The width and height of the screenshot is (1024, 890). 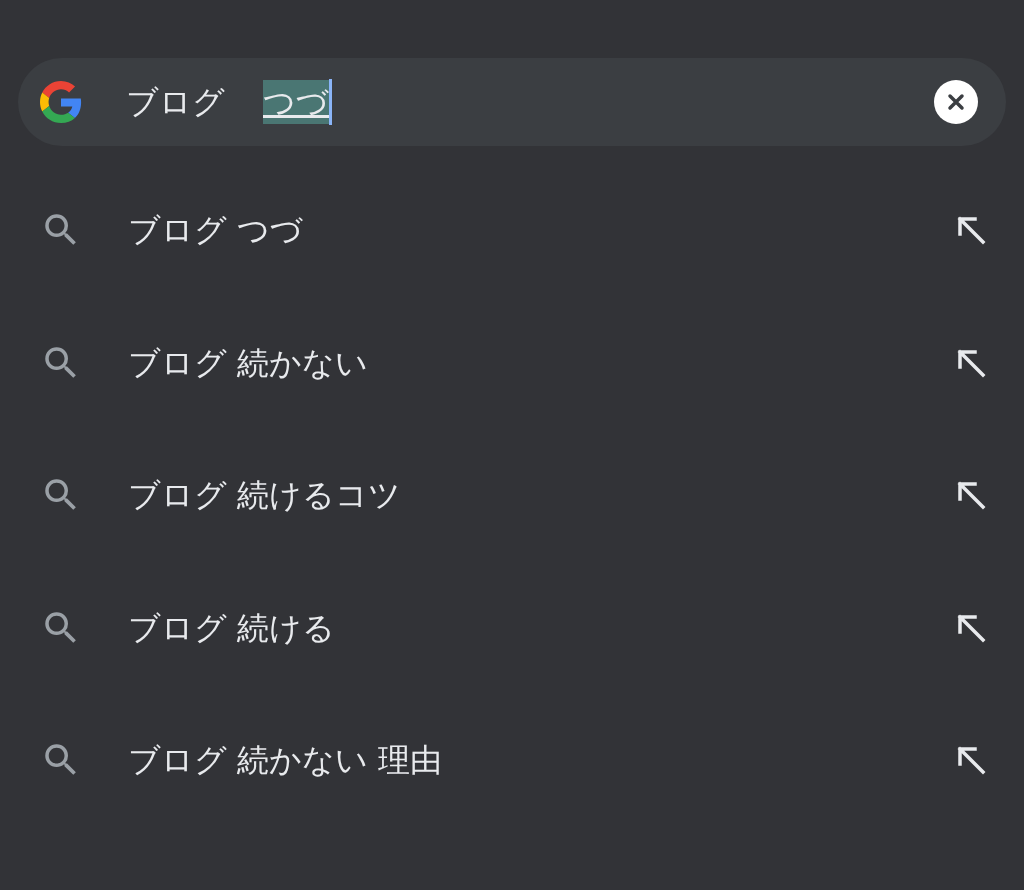 What do you see at coordinates (61, 102) in the screenshot?
I see `google-logo-icon` at bounding box center [61, 102].